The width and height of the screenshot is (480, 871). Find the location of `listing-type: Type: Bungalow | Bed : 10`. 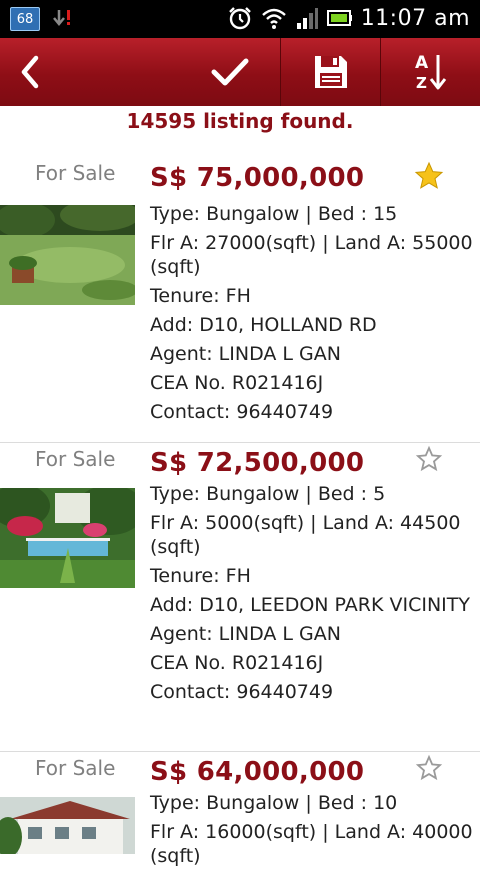

listing-type: Type: Bungalow | Bed : 10 is located at coordinates (274, 803).